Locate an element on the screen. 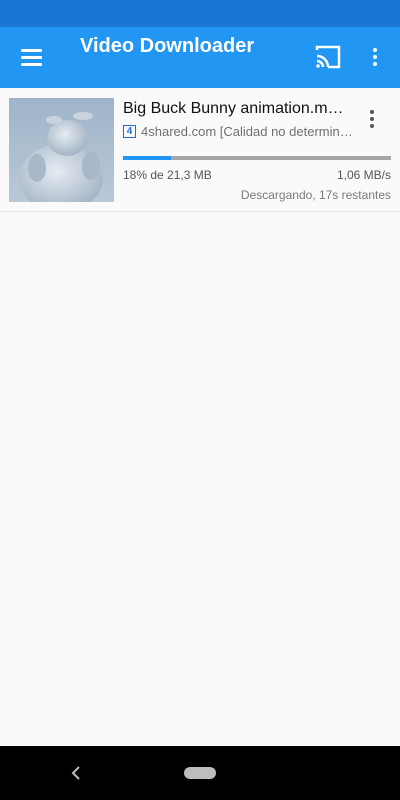 The height and width of the screenshot is (800, 400). navigation-bar is located at coordinates (200, 773).